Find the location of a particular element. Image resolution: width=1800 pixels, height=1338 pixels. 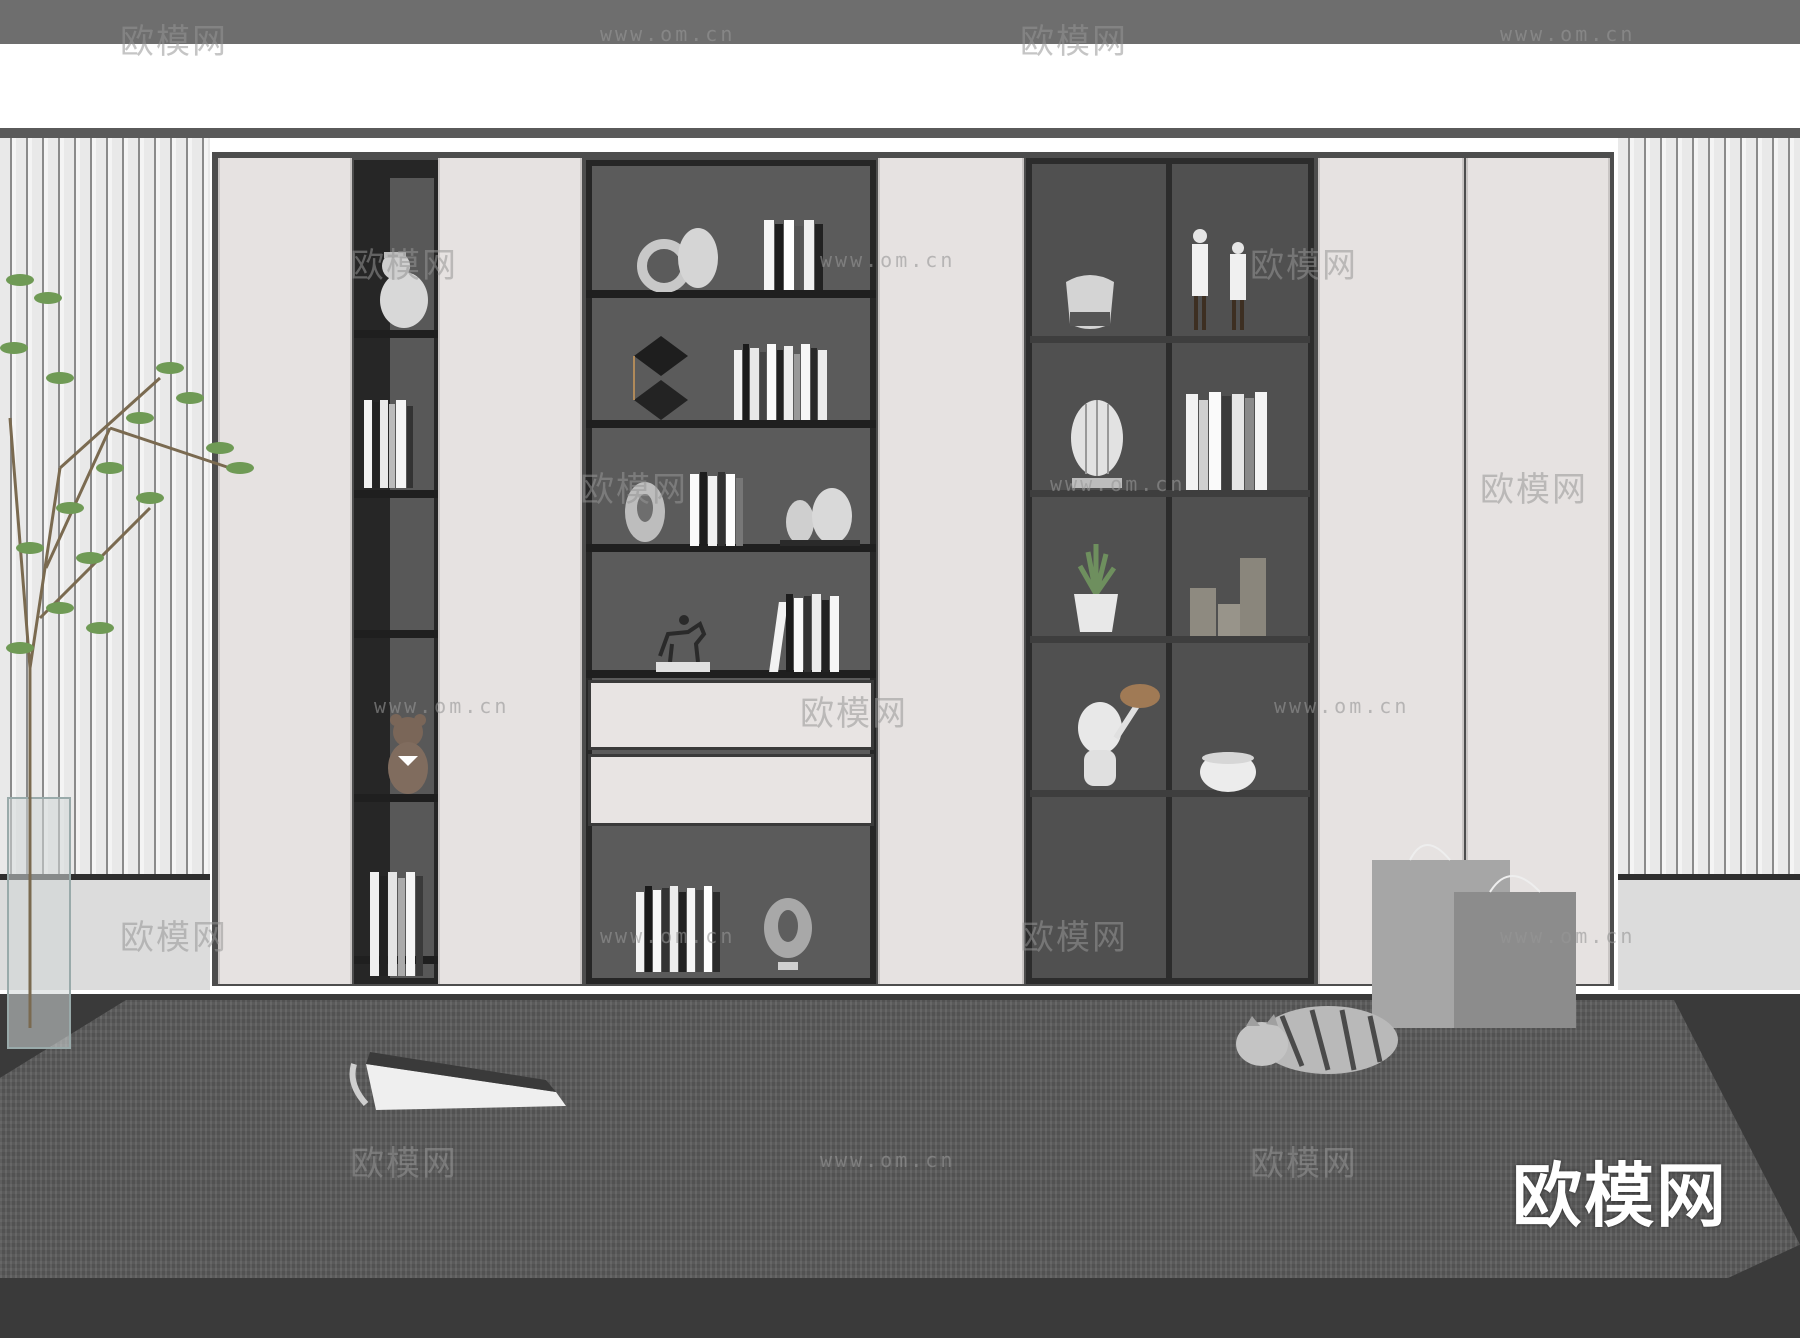

glass-shelf is located at coordinates (1170, 339).